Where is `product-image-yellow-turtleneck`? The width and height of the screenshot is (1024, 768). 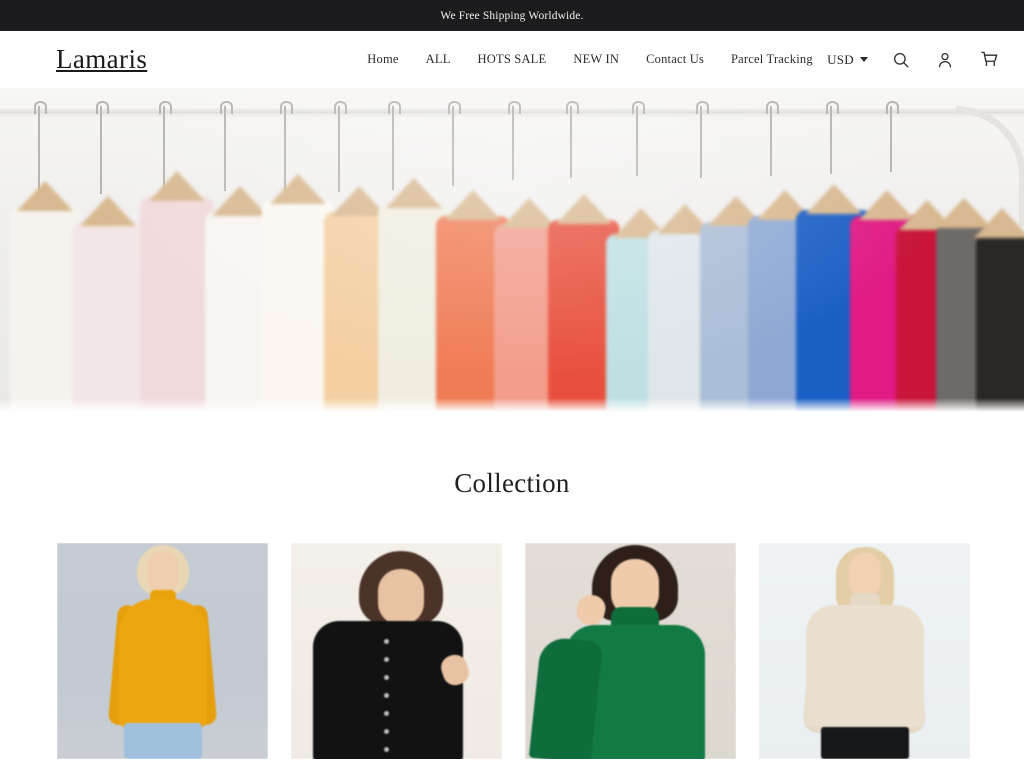 product-image-yellow-turtleneck is located at coordinates (162, 651).